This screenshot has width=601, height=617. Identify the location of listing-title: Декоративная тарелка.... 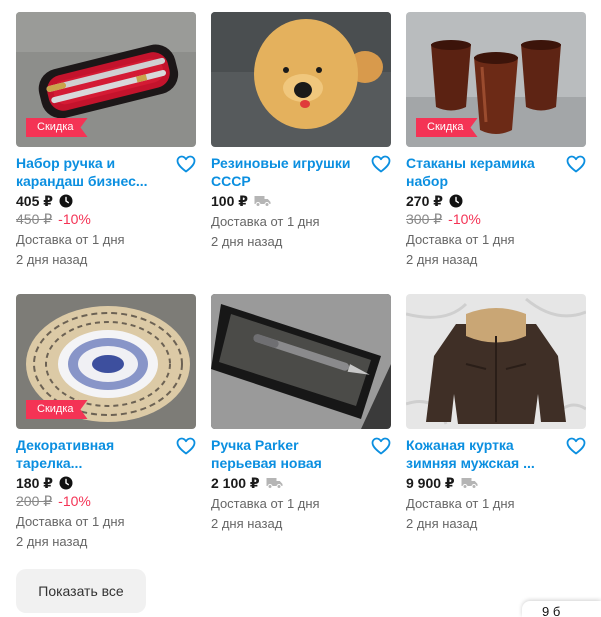
(94, 454).